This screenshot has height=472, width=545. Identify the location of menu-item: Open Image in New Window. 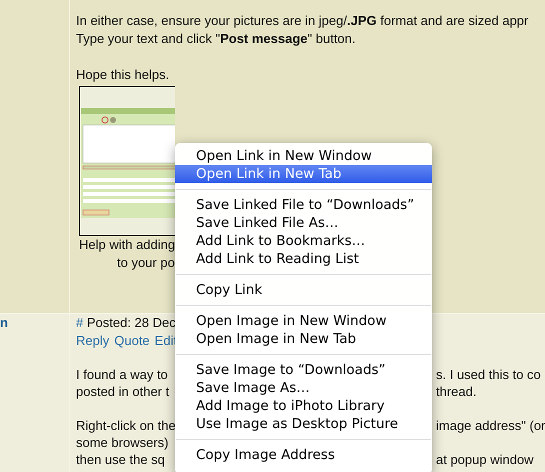
(303, 321).